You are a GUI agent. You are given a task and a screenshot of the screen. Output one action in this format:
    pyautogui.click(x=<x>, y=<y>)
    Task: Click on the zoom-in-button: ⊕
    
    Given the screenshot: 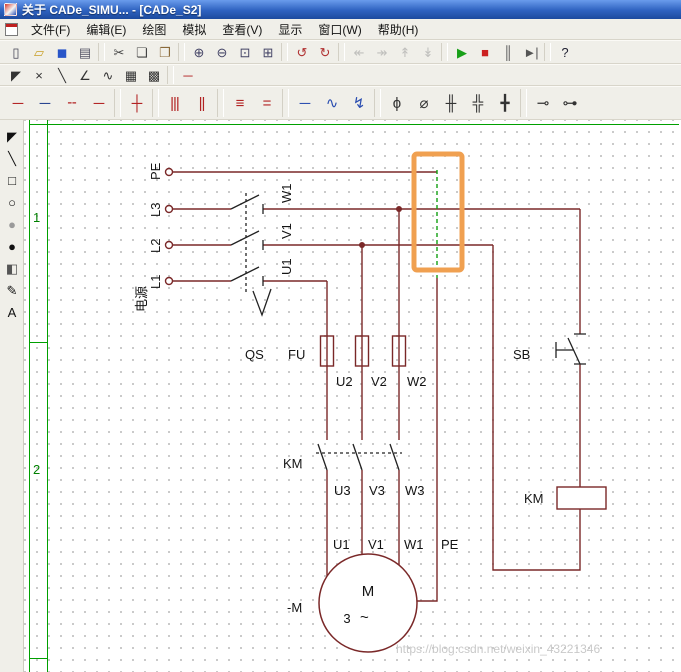 What is the action you would take?
    pyautogui.click(x=198, y=52)
    